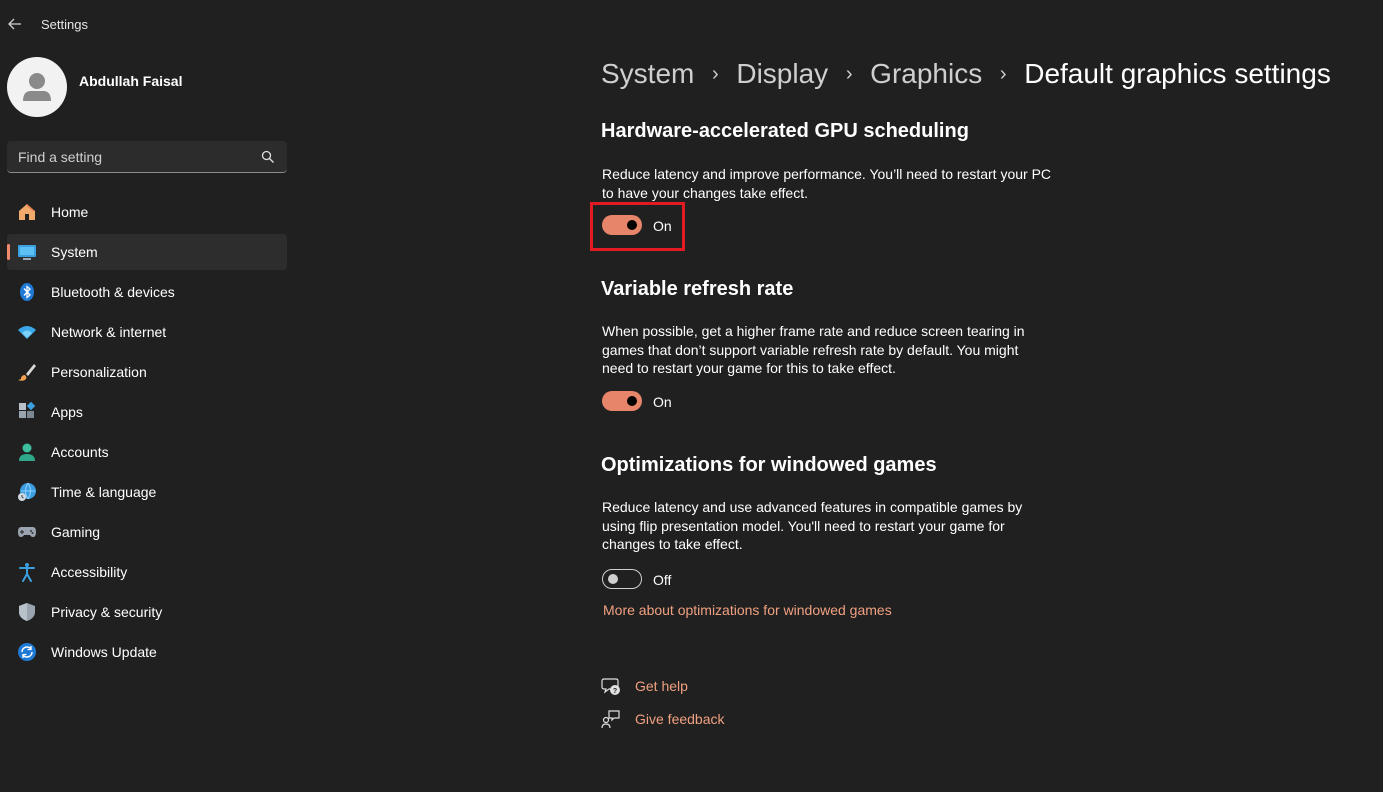 Image resolution: width=1383 pixels, height=792 pixels. What do you see at coordinates (610, 719) in the screenshot?
I see `give-feedback-icon` at bounding box center [610, 719].